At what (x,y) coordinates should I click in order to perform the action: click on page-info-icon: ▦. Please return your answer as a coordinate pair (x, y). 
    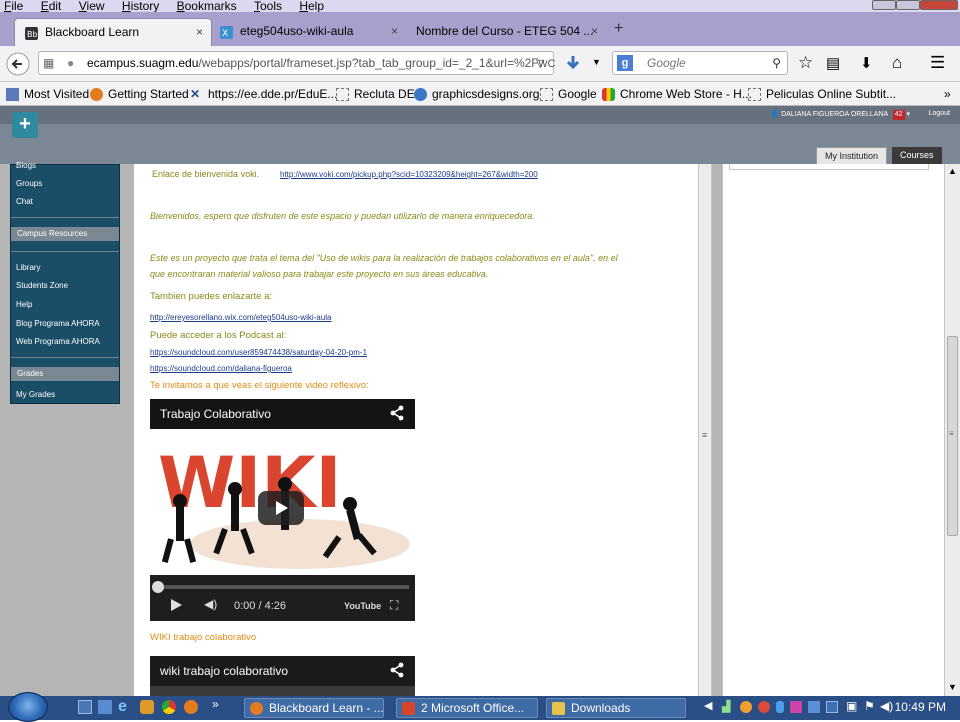
    Looking at the image, I should click on (48, 63).